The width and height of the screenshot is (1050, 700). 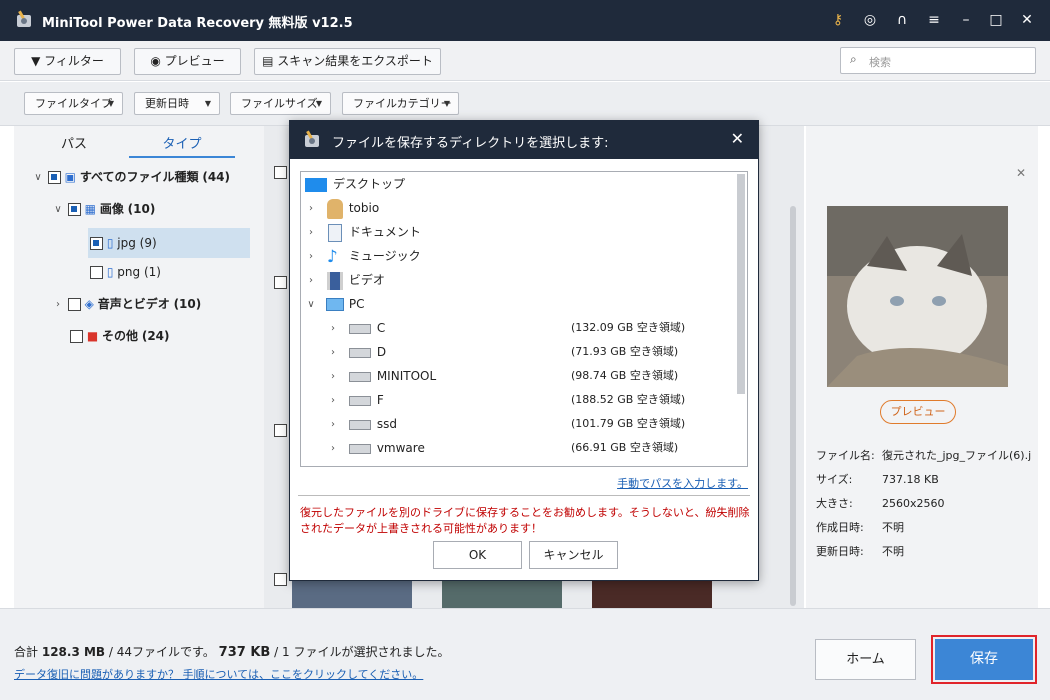 What do you see at coordinates (103, 209) in the screenshot?
I see `tree-item-images: ∨ ▦ 画像 (10)` at bounding box center [103, 209].